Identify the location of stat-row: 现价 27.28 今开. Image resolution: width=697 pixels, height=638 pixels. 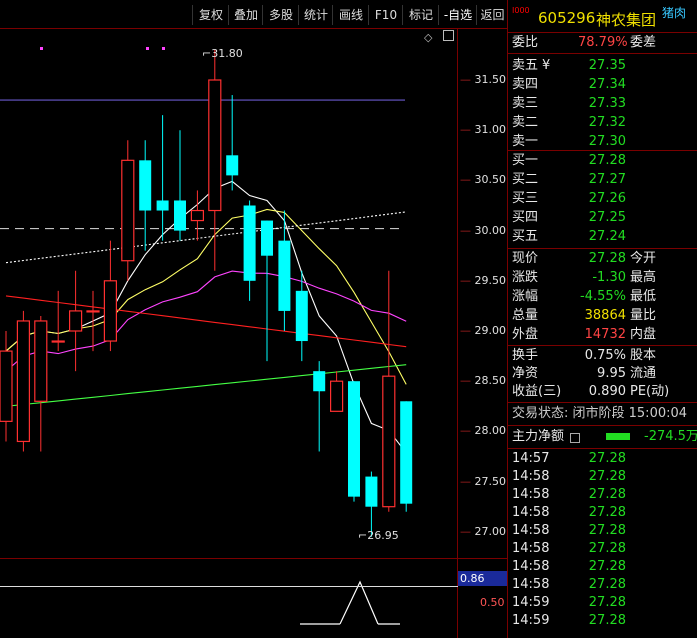
(604, 259).